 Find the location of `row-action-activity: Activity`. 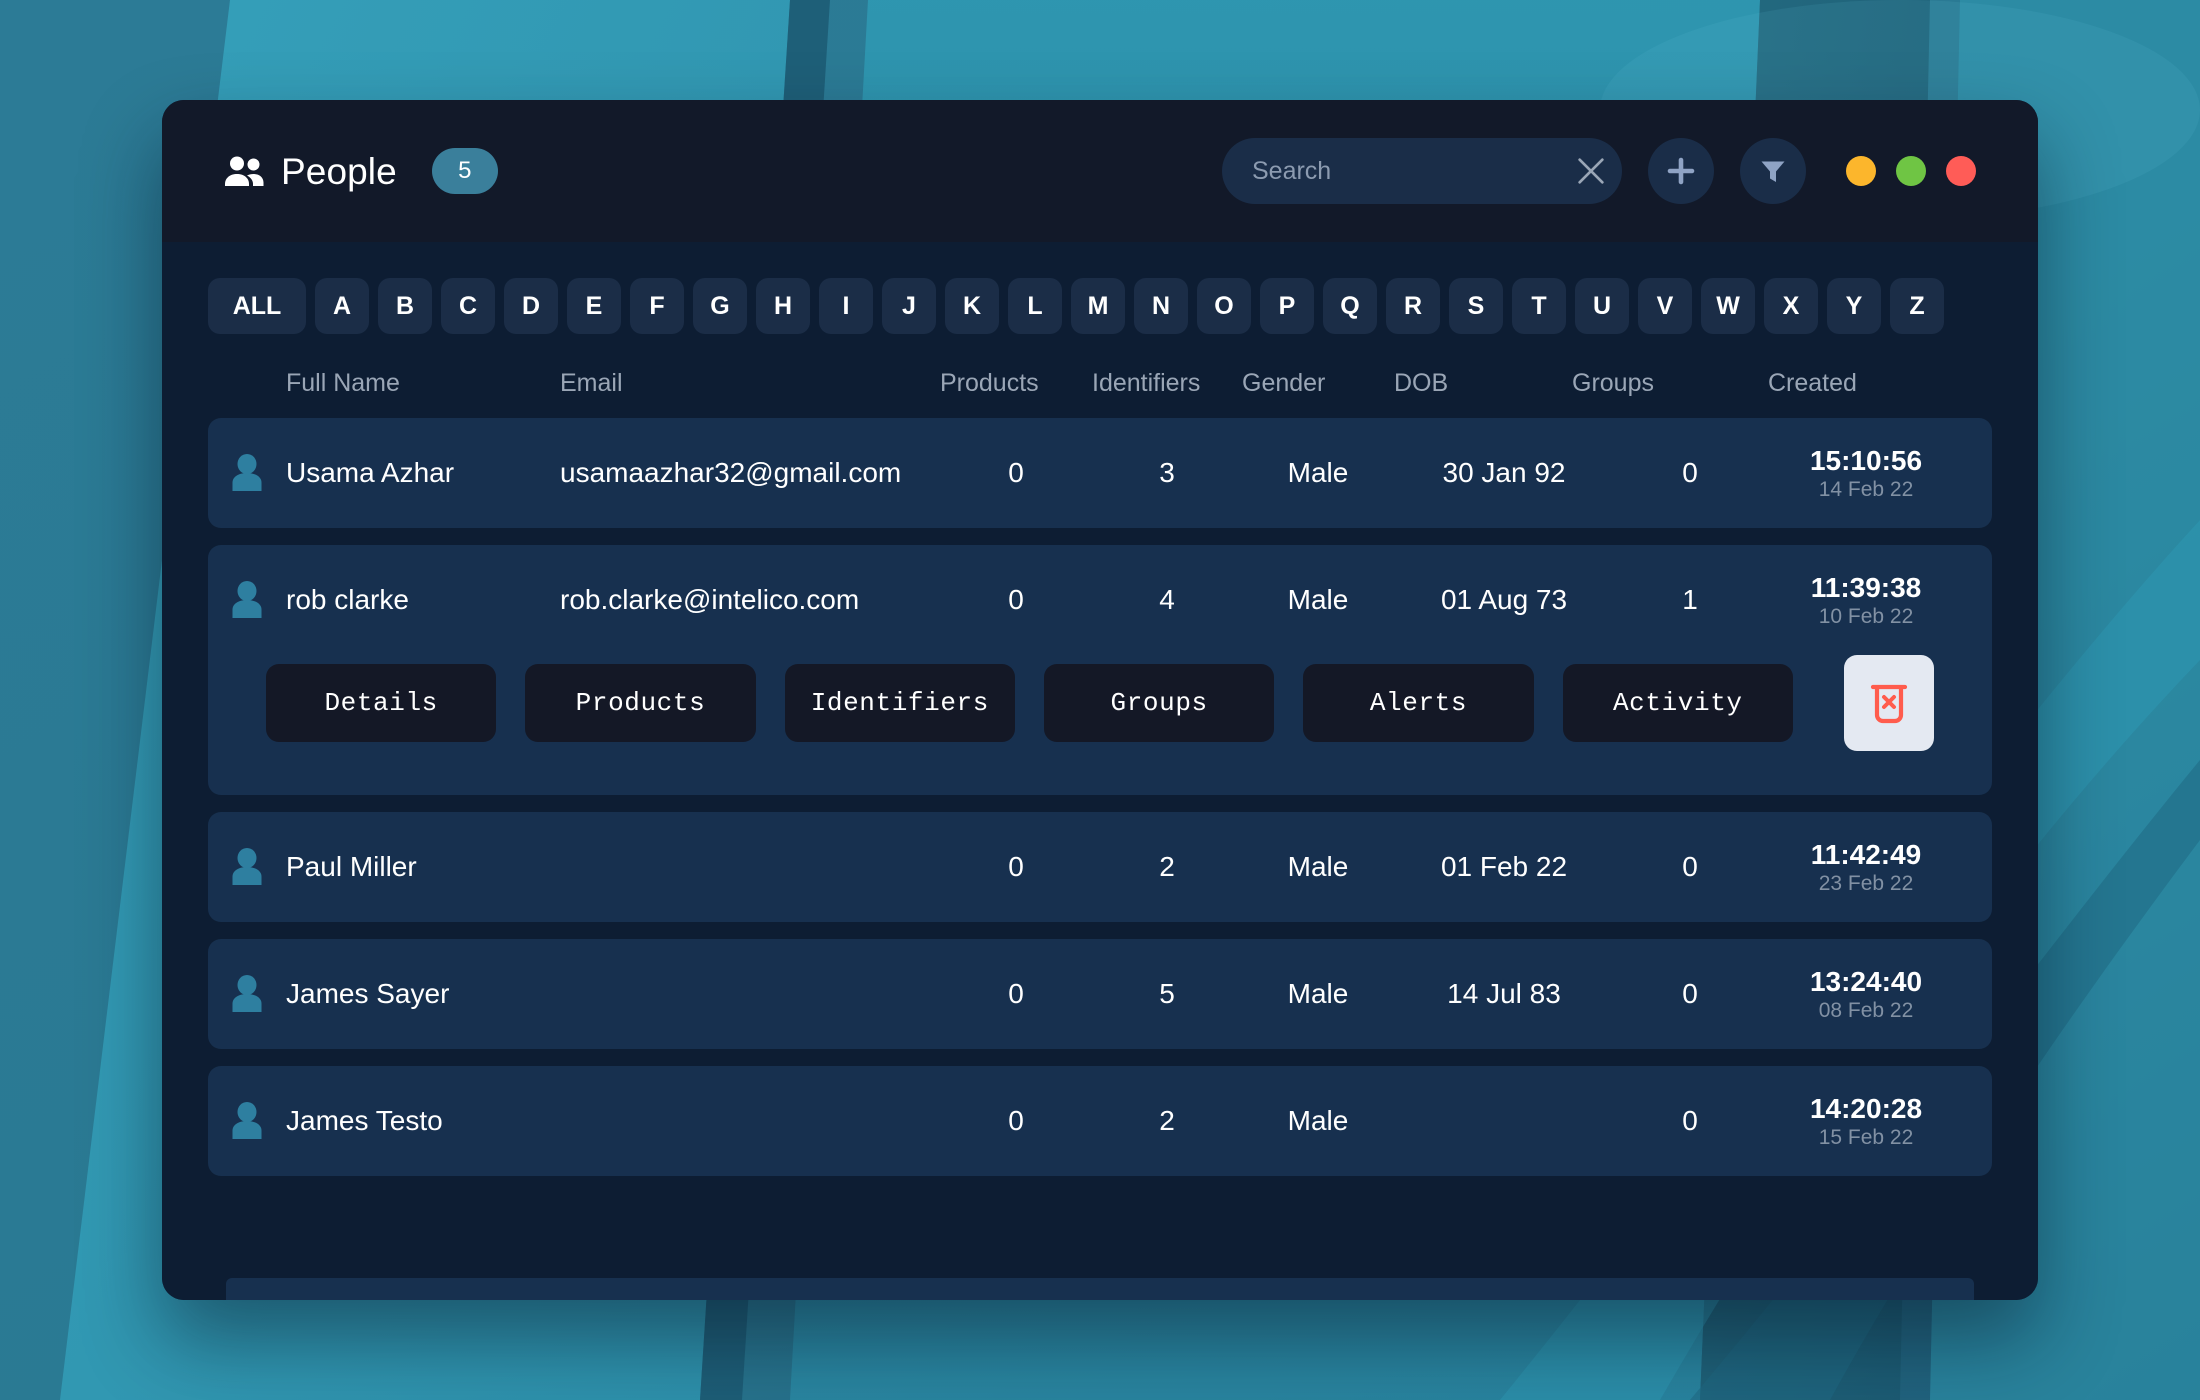

row-action-activity: Activity is located at coordinates (1677, 703).